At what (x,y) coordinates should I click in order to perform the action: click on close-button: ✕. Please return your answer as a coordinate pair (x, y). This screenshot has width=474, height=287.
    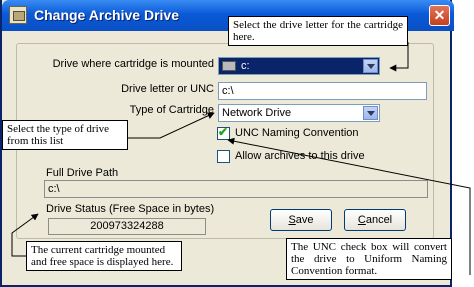
    Looking at the image, I should click on (439, 15).